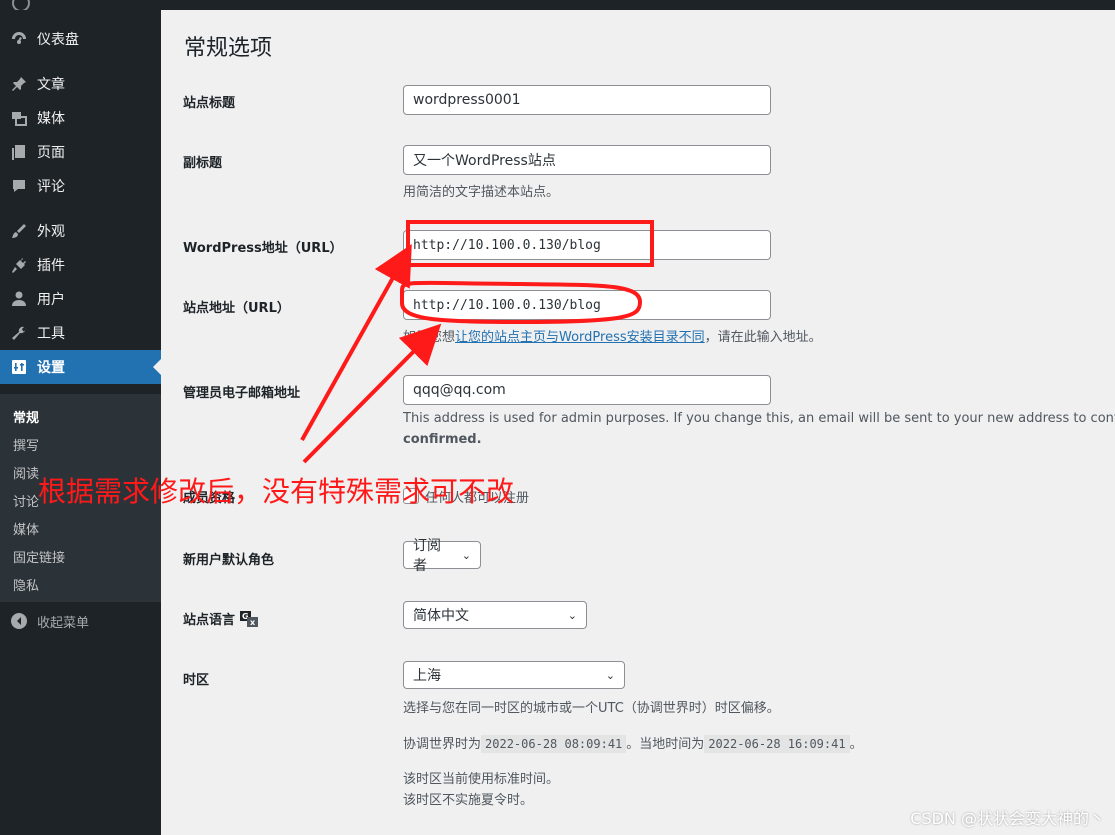 This screenshot has height=835, width=1115. What do you see at coordinates (468, 800) in the screenshot?
I see `timezone-note-dst: 该时区不实施夏令时。` at bounding box center [468, 800].